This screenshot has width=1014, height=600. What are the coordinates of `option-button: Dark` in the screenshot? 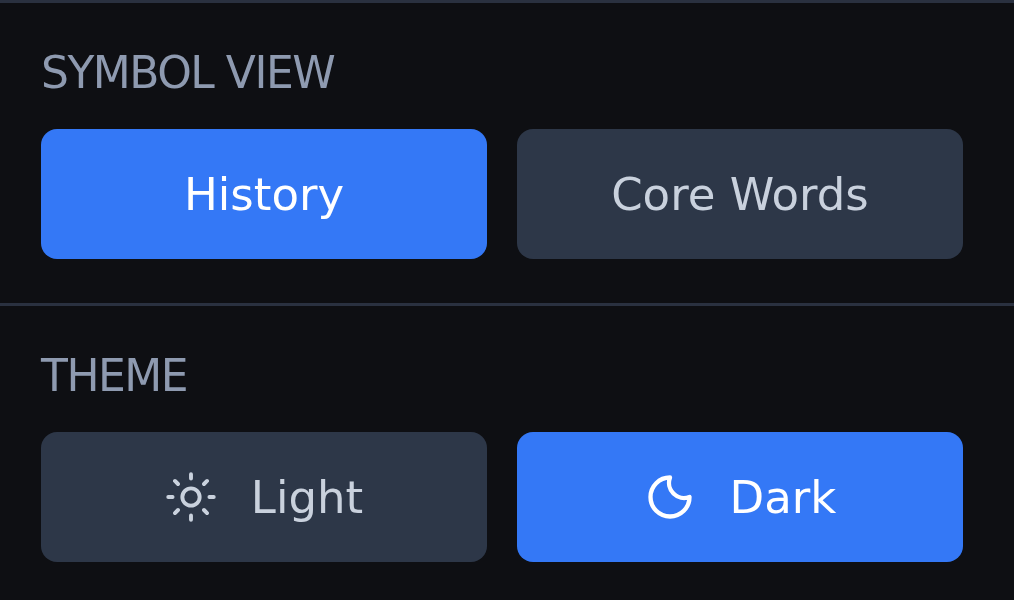 It's located at (740, 497).